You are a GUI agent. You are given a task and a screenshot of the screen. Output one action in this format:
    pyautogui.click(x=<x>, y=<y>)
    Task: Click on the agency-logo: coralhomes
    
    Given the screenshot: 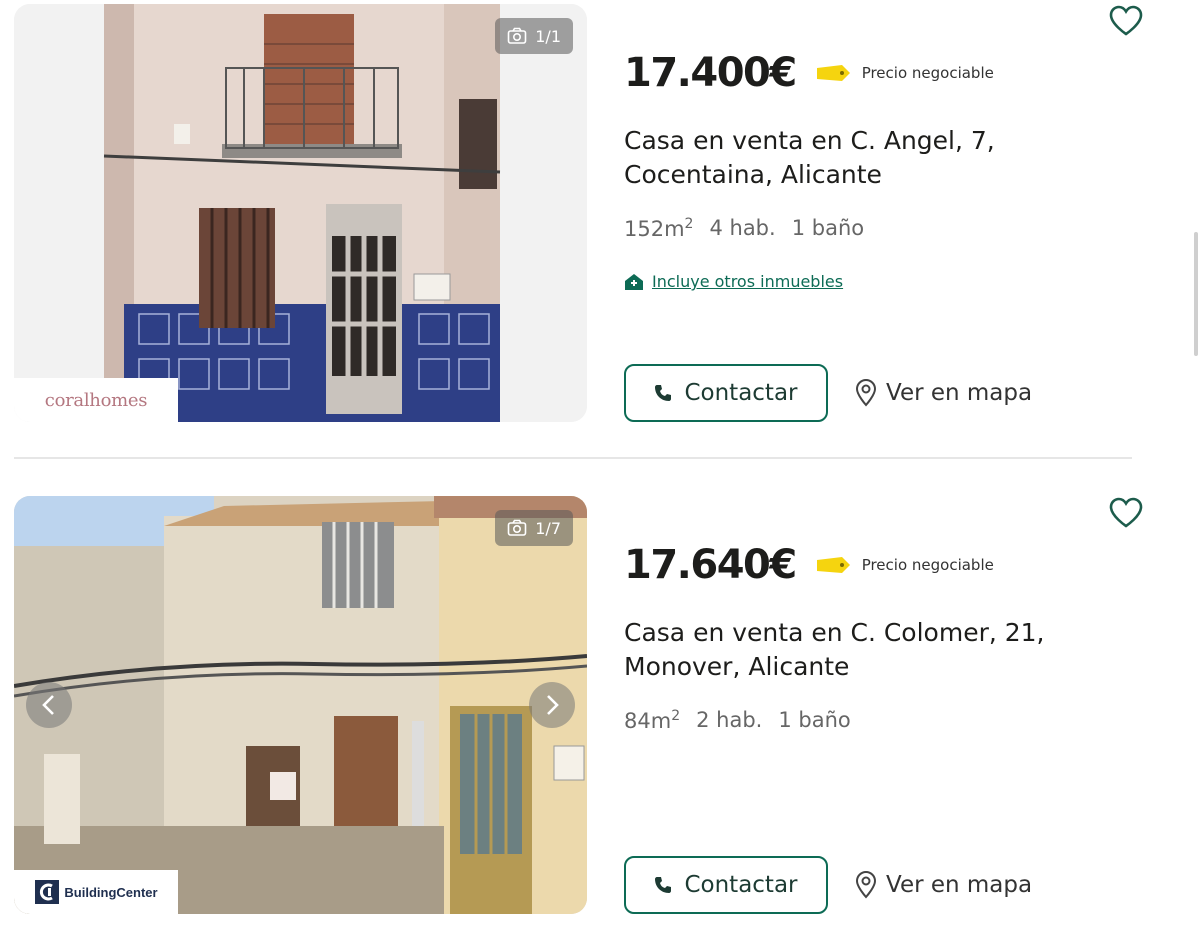 What is the action you would take?
    pyautogui.click(x=96, y=400)
    